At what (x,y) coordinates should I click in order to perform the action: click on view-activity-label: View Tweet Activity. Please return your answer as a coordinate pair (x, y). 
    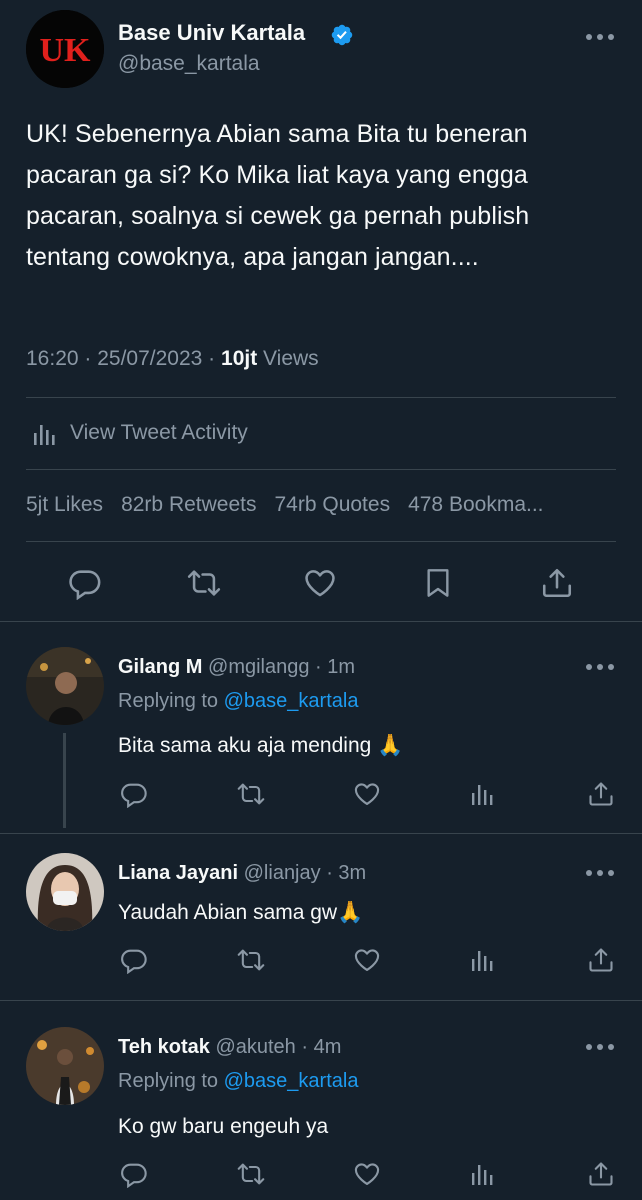
    Looking at the image, I should click on (159, 432).